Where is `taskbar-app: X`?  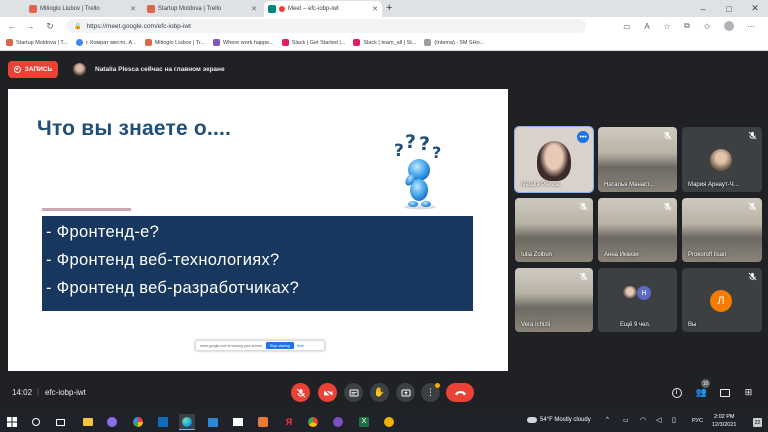
taskbar-app: X is located at coordinates (364, 422).